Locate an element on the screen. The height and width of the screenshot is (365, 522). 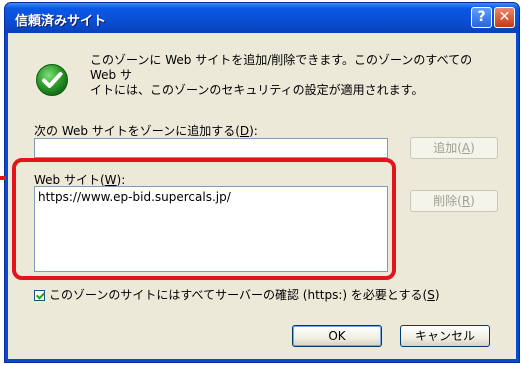
help-button: ? is located at coordinates (481, 17).